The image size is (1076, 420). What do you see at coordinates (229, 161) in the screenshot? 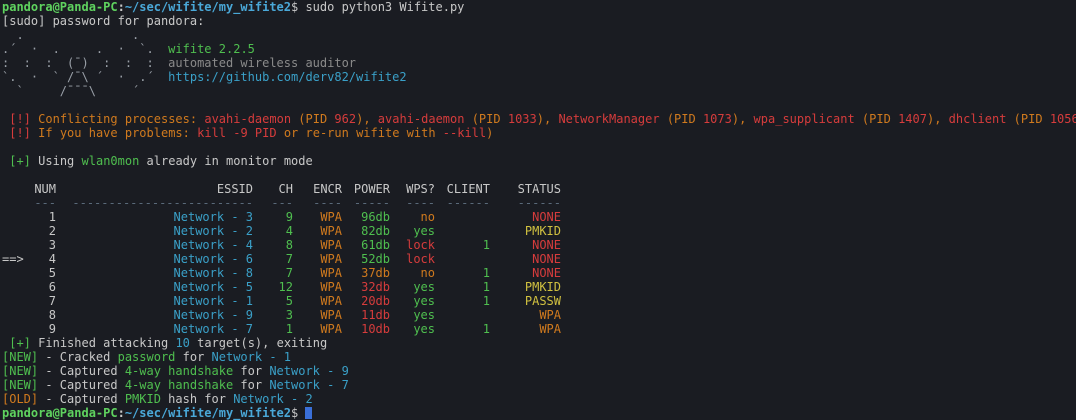
I see `monitor-text: already in monitor mode` at bounding box center [229, 161].